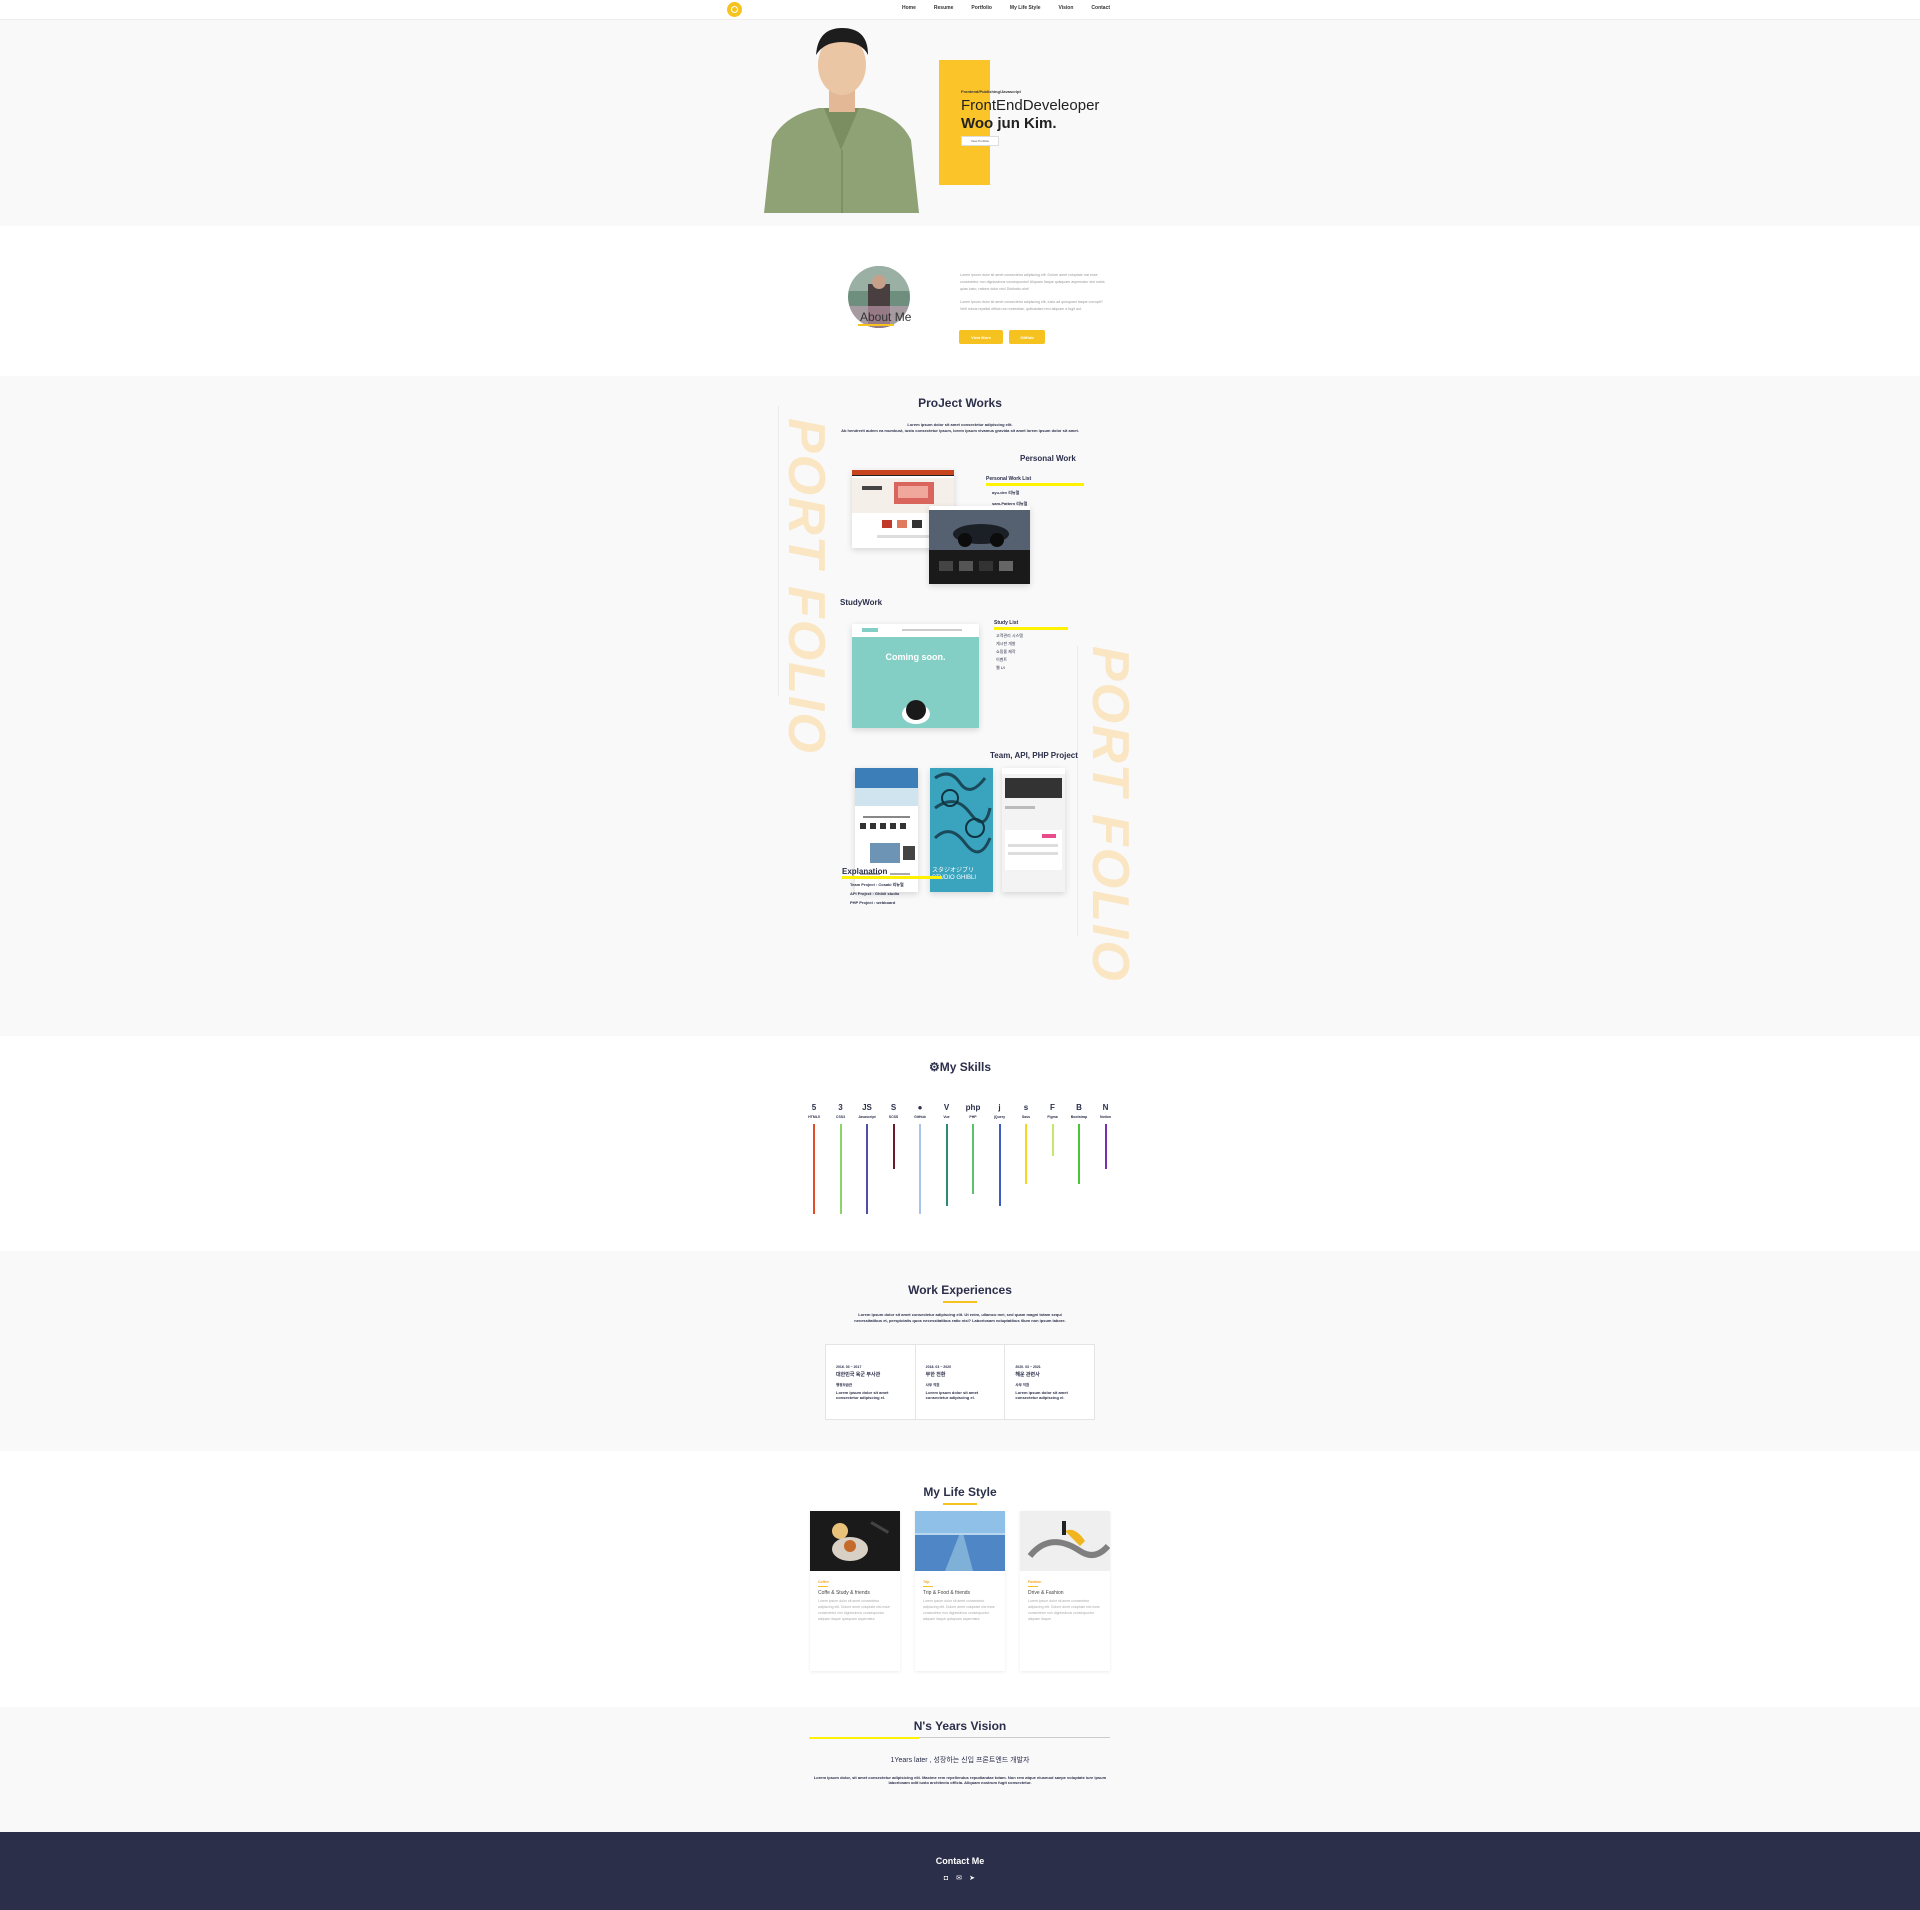  Describe the element at coordinates (1077, 791) in the screenshot. I see `right-divider` at that location.